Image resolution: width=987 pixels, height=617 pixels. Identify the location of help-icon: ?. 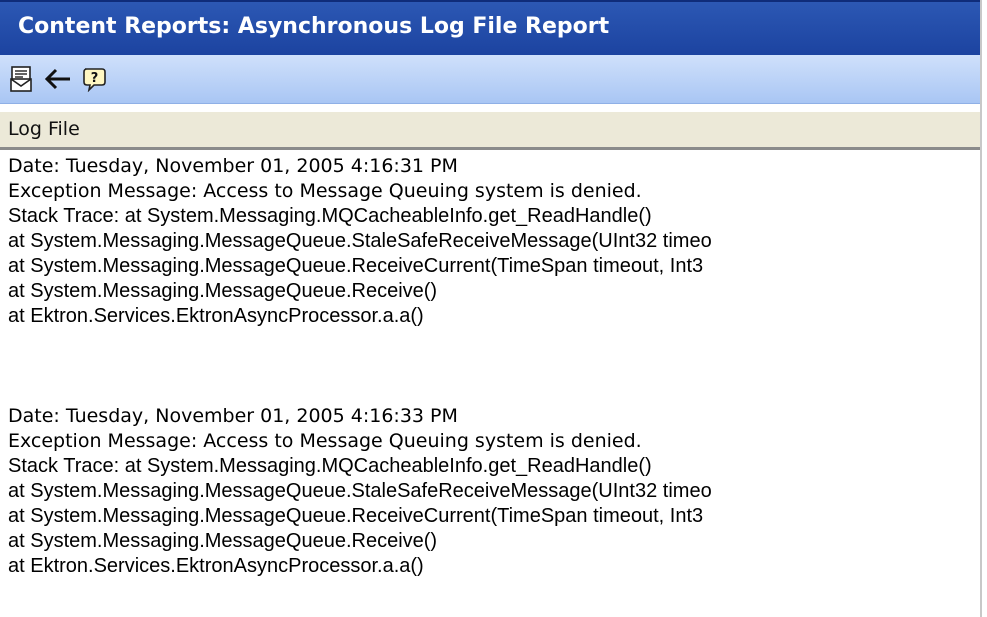
(94, 80).